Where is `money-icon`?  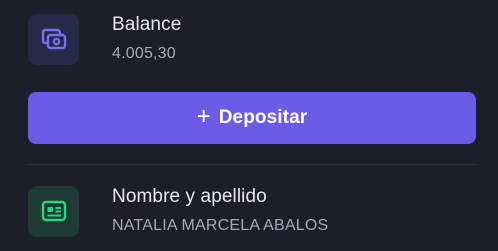
money-icon is located at coordinates (53, 39).